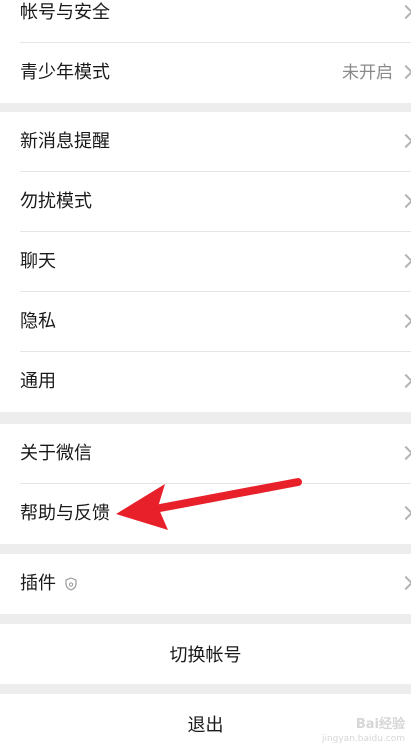 This screenshot has width=411, height=754. I want to click on privacy-row: 隐私, so click(205, 322).